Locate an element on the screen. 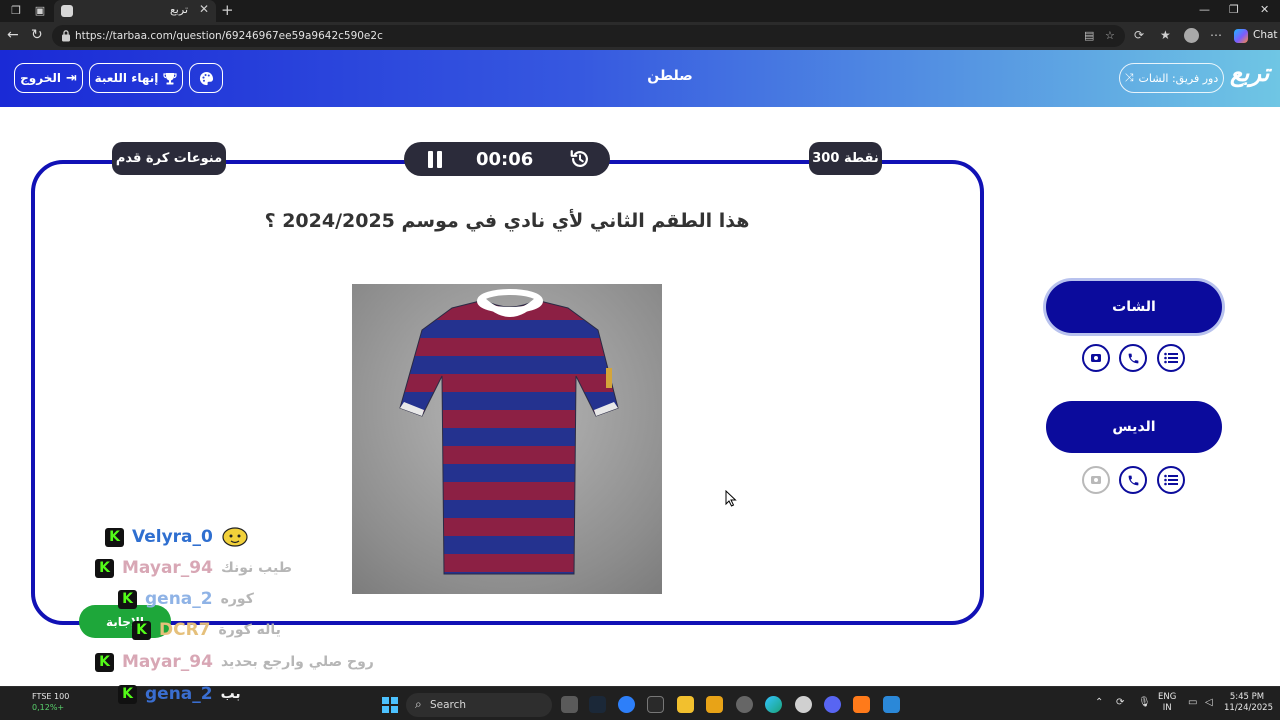  reset-timer-icon is located at coordinates (580, 159).